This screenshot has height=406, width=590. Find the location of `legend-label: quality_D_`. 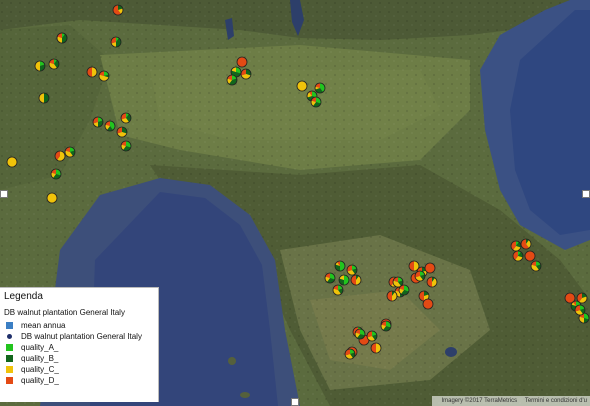

legend-label: quality_D_ is located at coordinates (40, 380).